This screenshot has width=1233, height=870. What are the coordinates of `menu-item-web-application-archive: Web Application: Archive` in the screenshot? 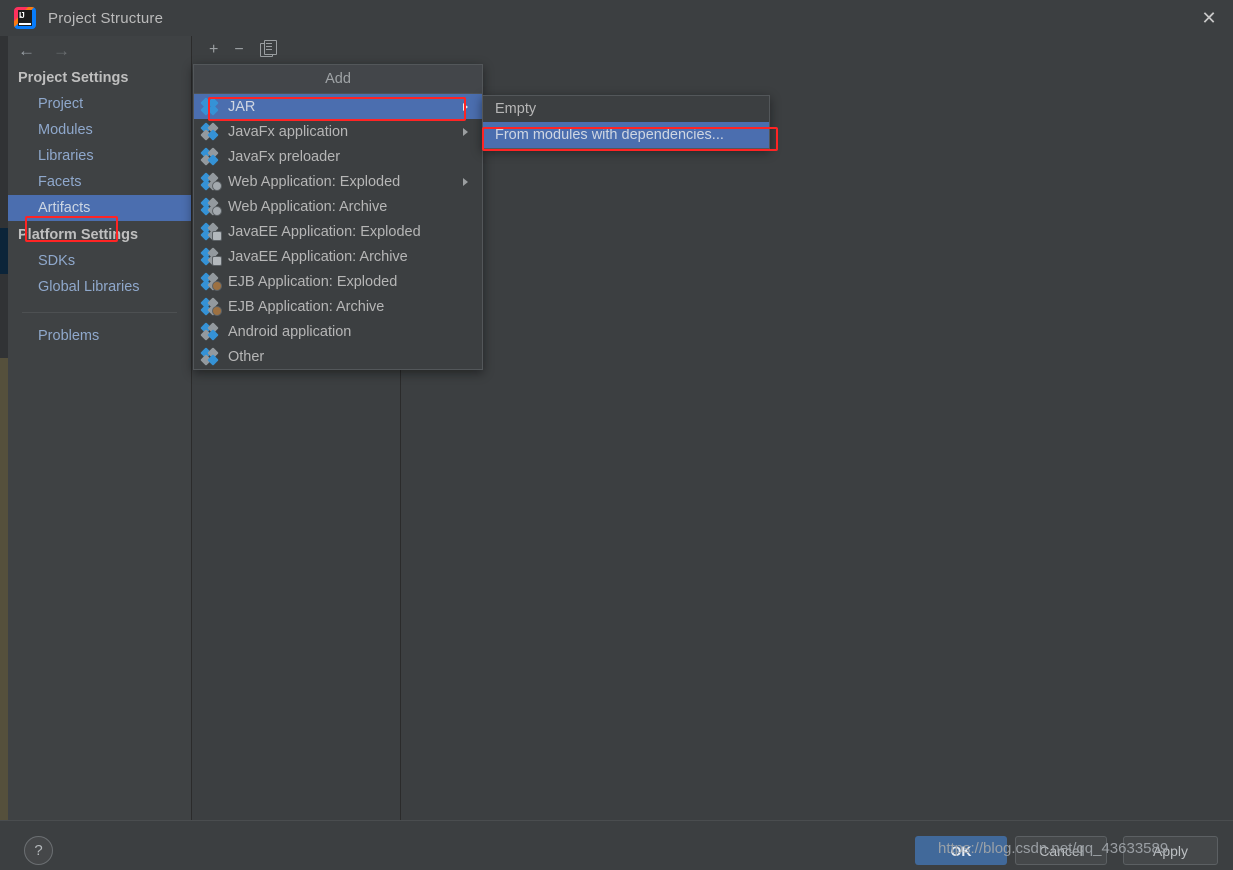 It's located at (338, 206).